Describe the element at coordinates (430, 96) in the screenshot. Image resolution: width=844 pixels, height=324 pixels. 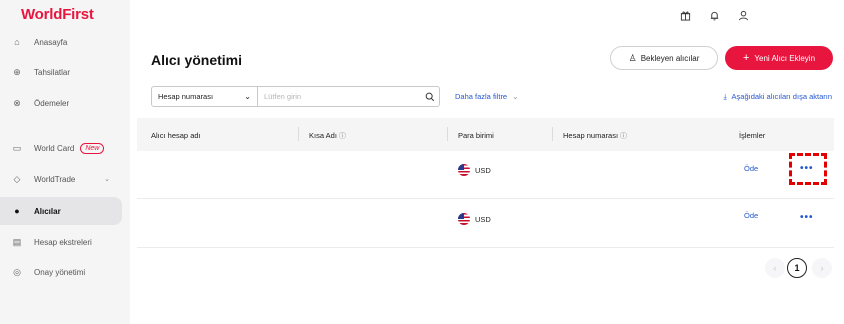
I see `search-icon` at that location.